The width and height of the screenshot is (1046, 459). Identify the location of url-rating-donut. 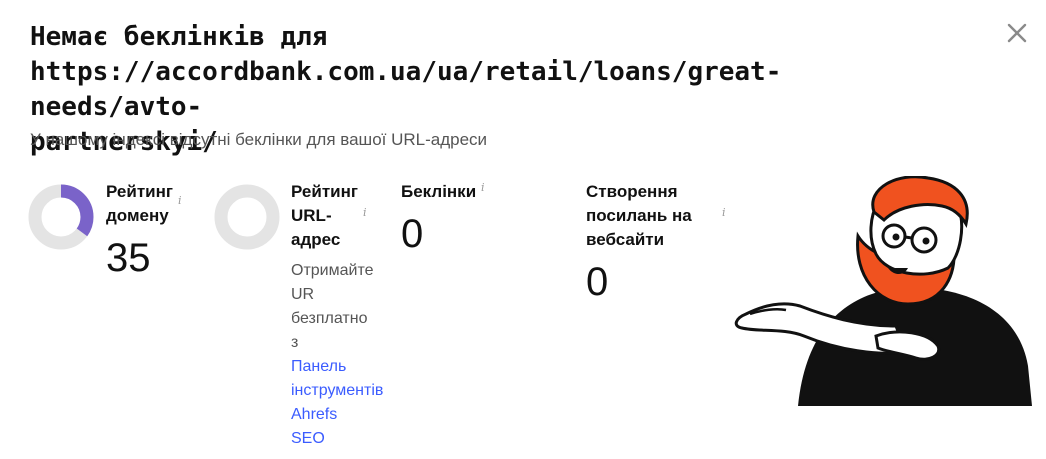
(247, 217).